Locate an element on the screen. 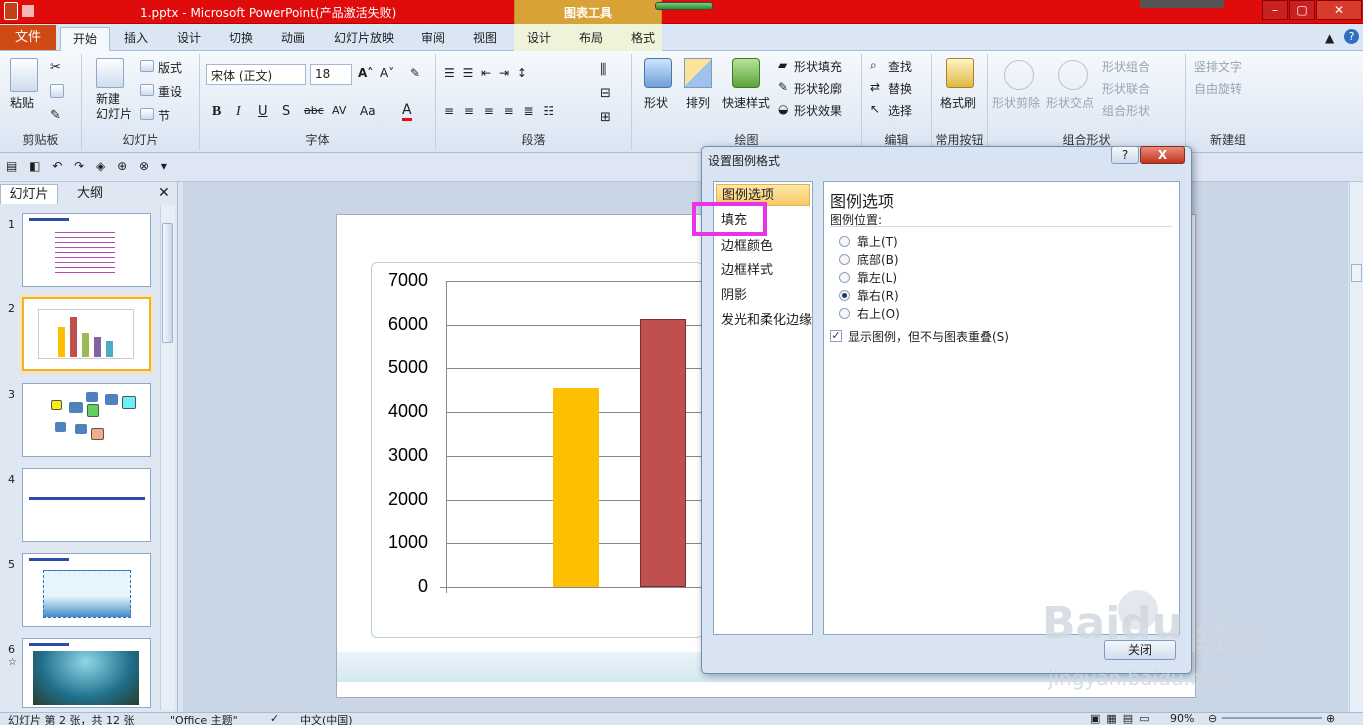  bullets-icon: ☰ ☰ ⇤ ⇥ ↕ is located at coordinates (486, 73).